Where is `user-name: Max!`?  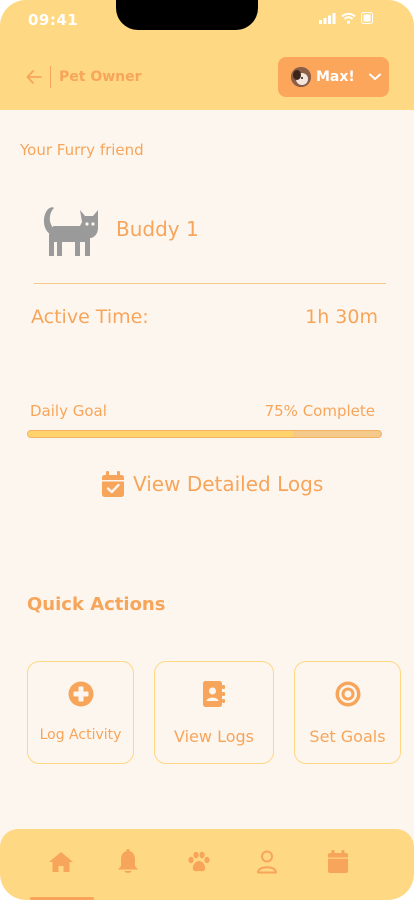
user-name: Max! is located at coordinates (335, 77).